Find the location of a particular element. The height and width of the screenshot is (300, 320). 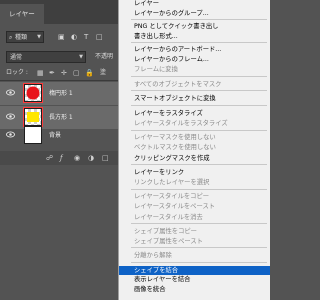

layer-name: 楕円形 1 is located at coordinates (61, 93).